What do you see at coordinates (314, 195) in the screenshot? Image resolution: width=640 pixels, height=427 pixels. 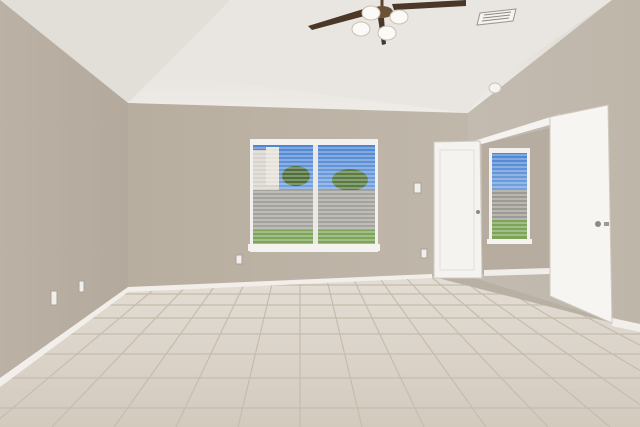 I see `main-window` at bounding box center [314, 195].